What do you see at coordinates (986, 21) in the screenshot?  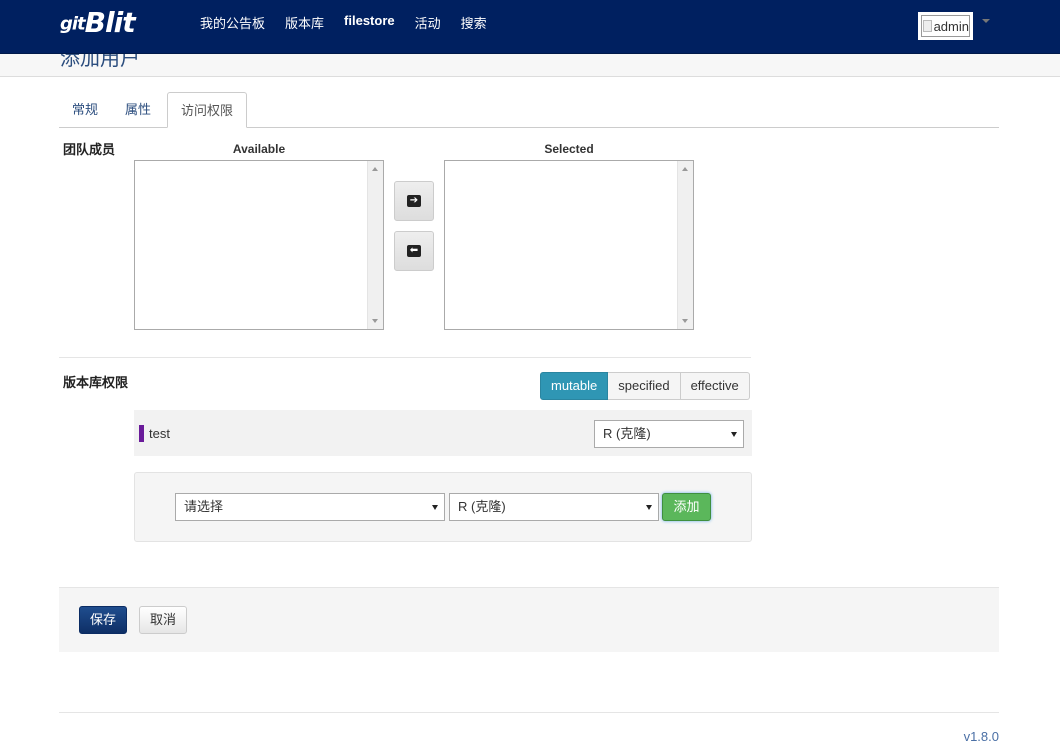 I see `user-menu-caret-icon` at bounding box center [986, 21].